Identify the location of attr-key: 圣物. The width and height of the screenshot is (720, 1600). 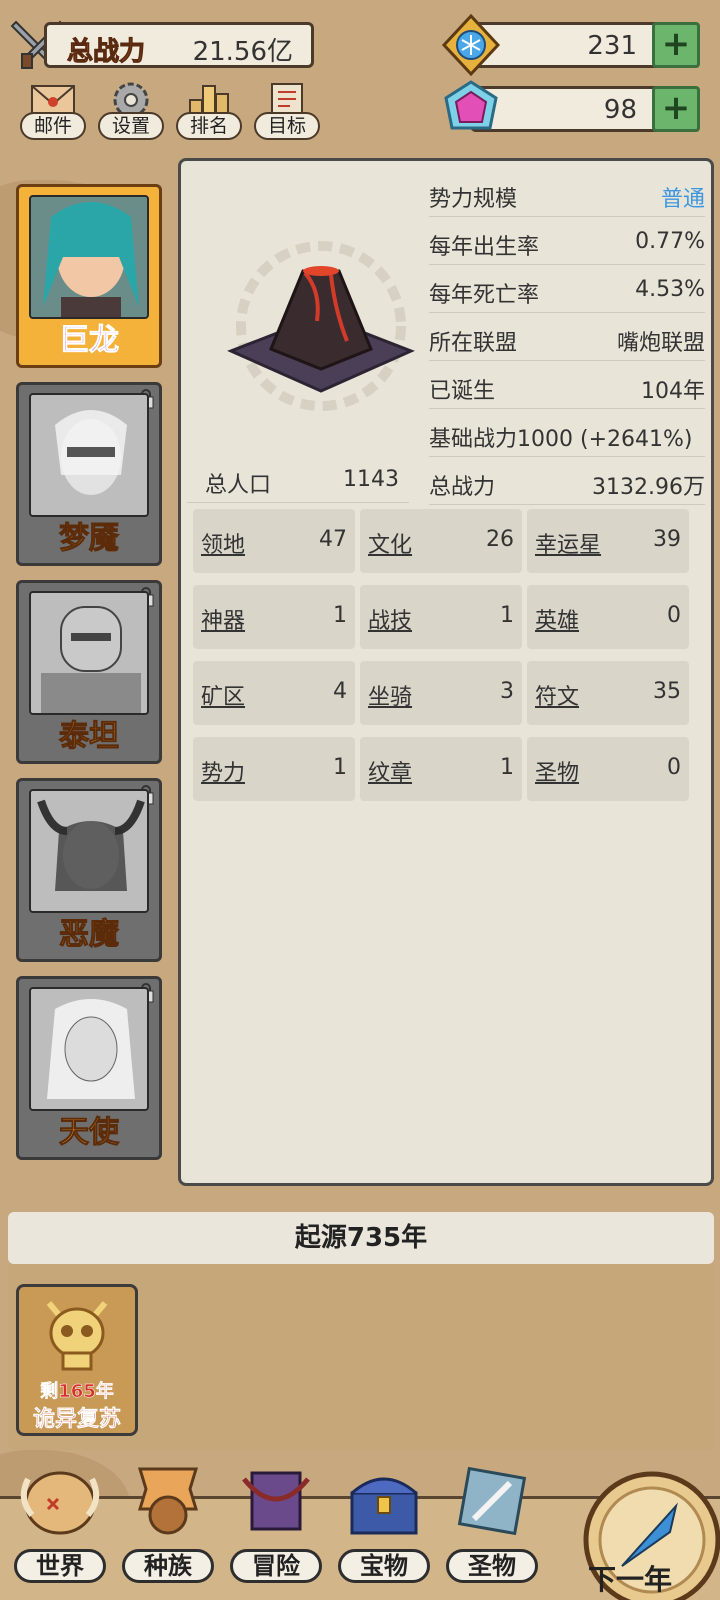
(557, 773).